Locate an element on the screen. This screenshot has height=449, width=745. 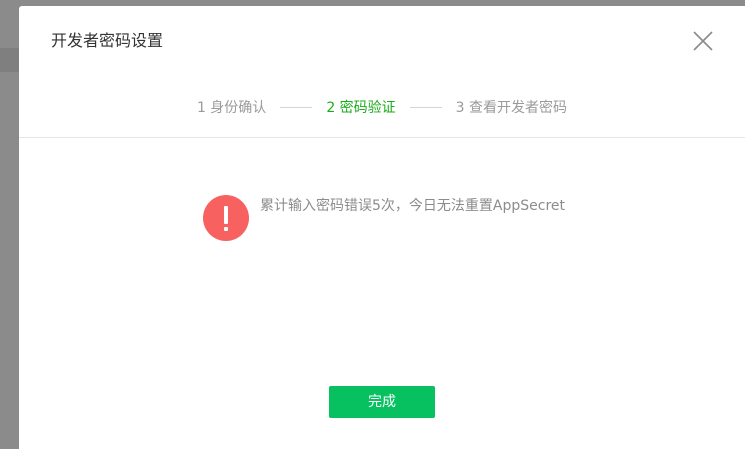
error-icon is located at coordinates (226, 218).